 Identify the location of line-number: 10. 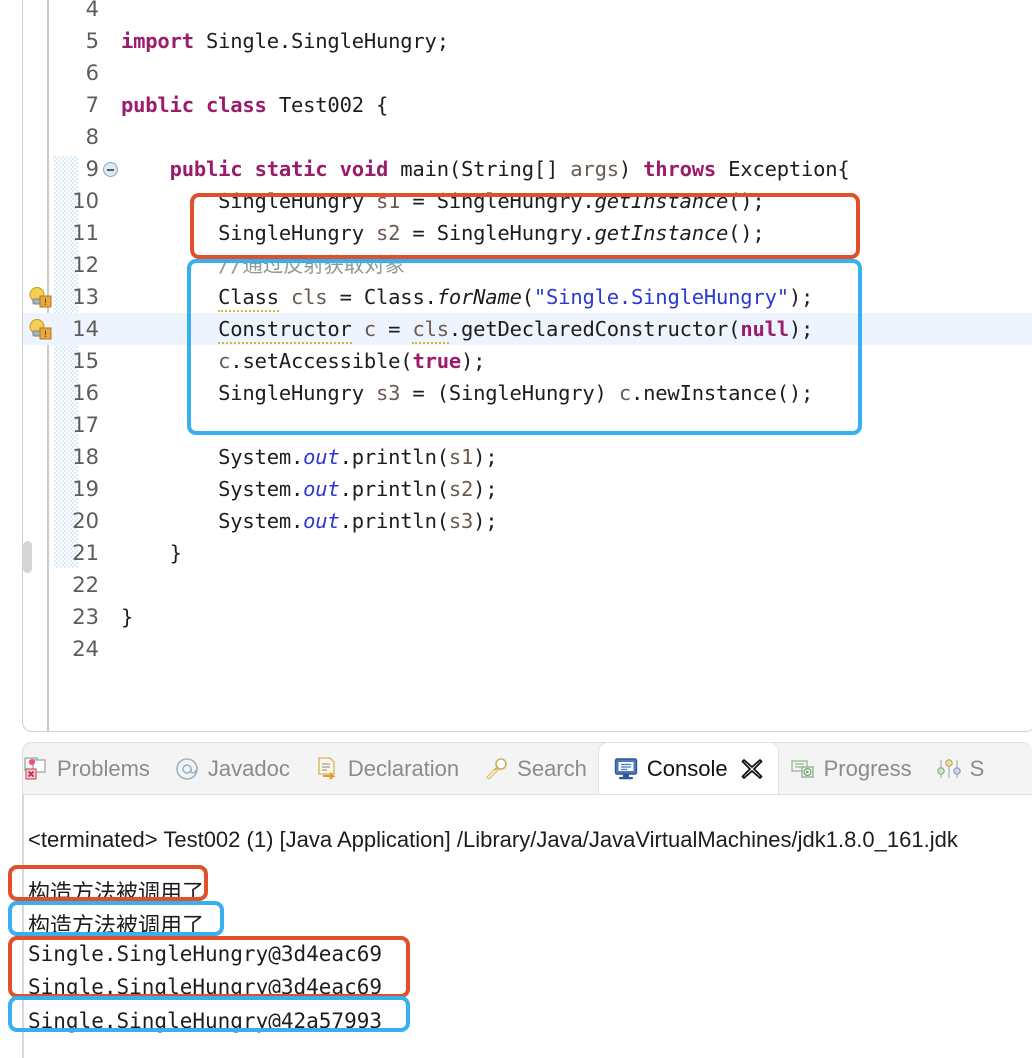
(85, 201).